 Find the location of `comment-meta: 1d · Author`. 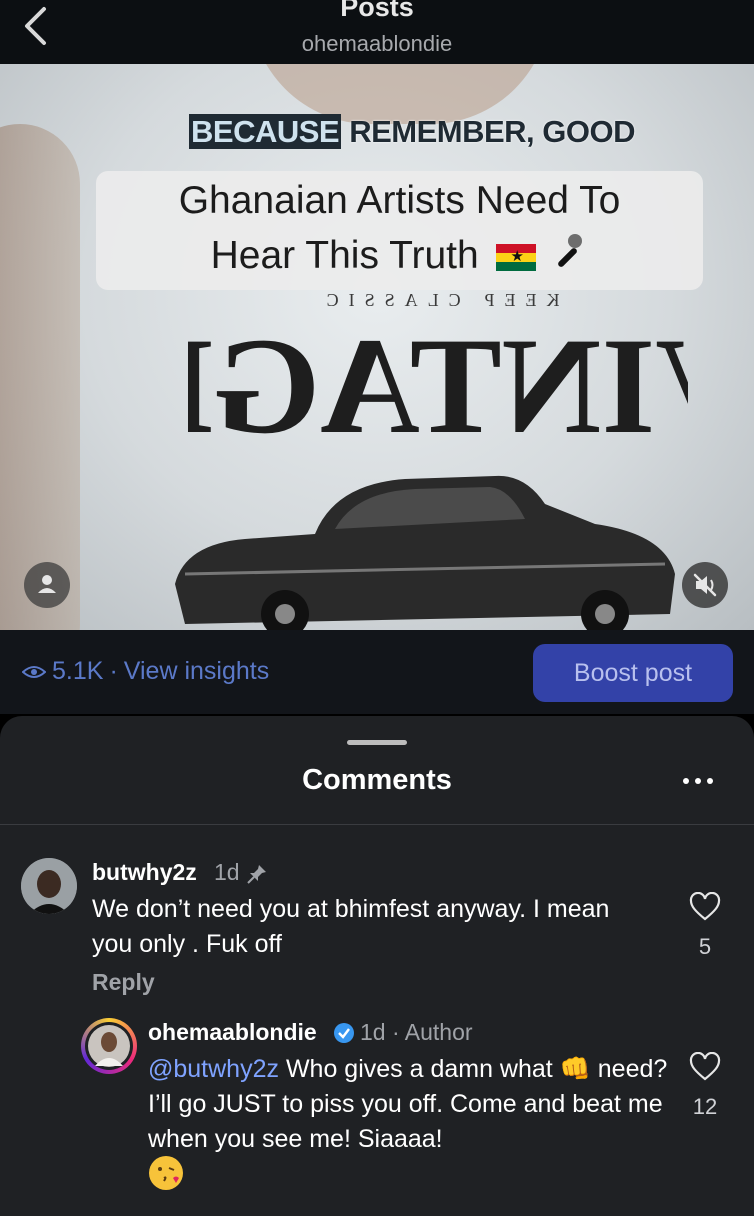

comment-meta: 1d · Author is located at coordinates (416, 1032).